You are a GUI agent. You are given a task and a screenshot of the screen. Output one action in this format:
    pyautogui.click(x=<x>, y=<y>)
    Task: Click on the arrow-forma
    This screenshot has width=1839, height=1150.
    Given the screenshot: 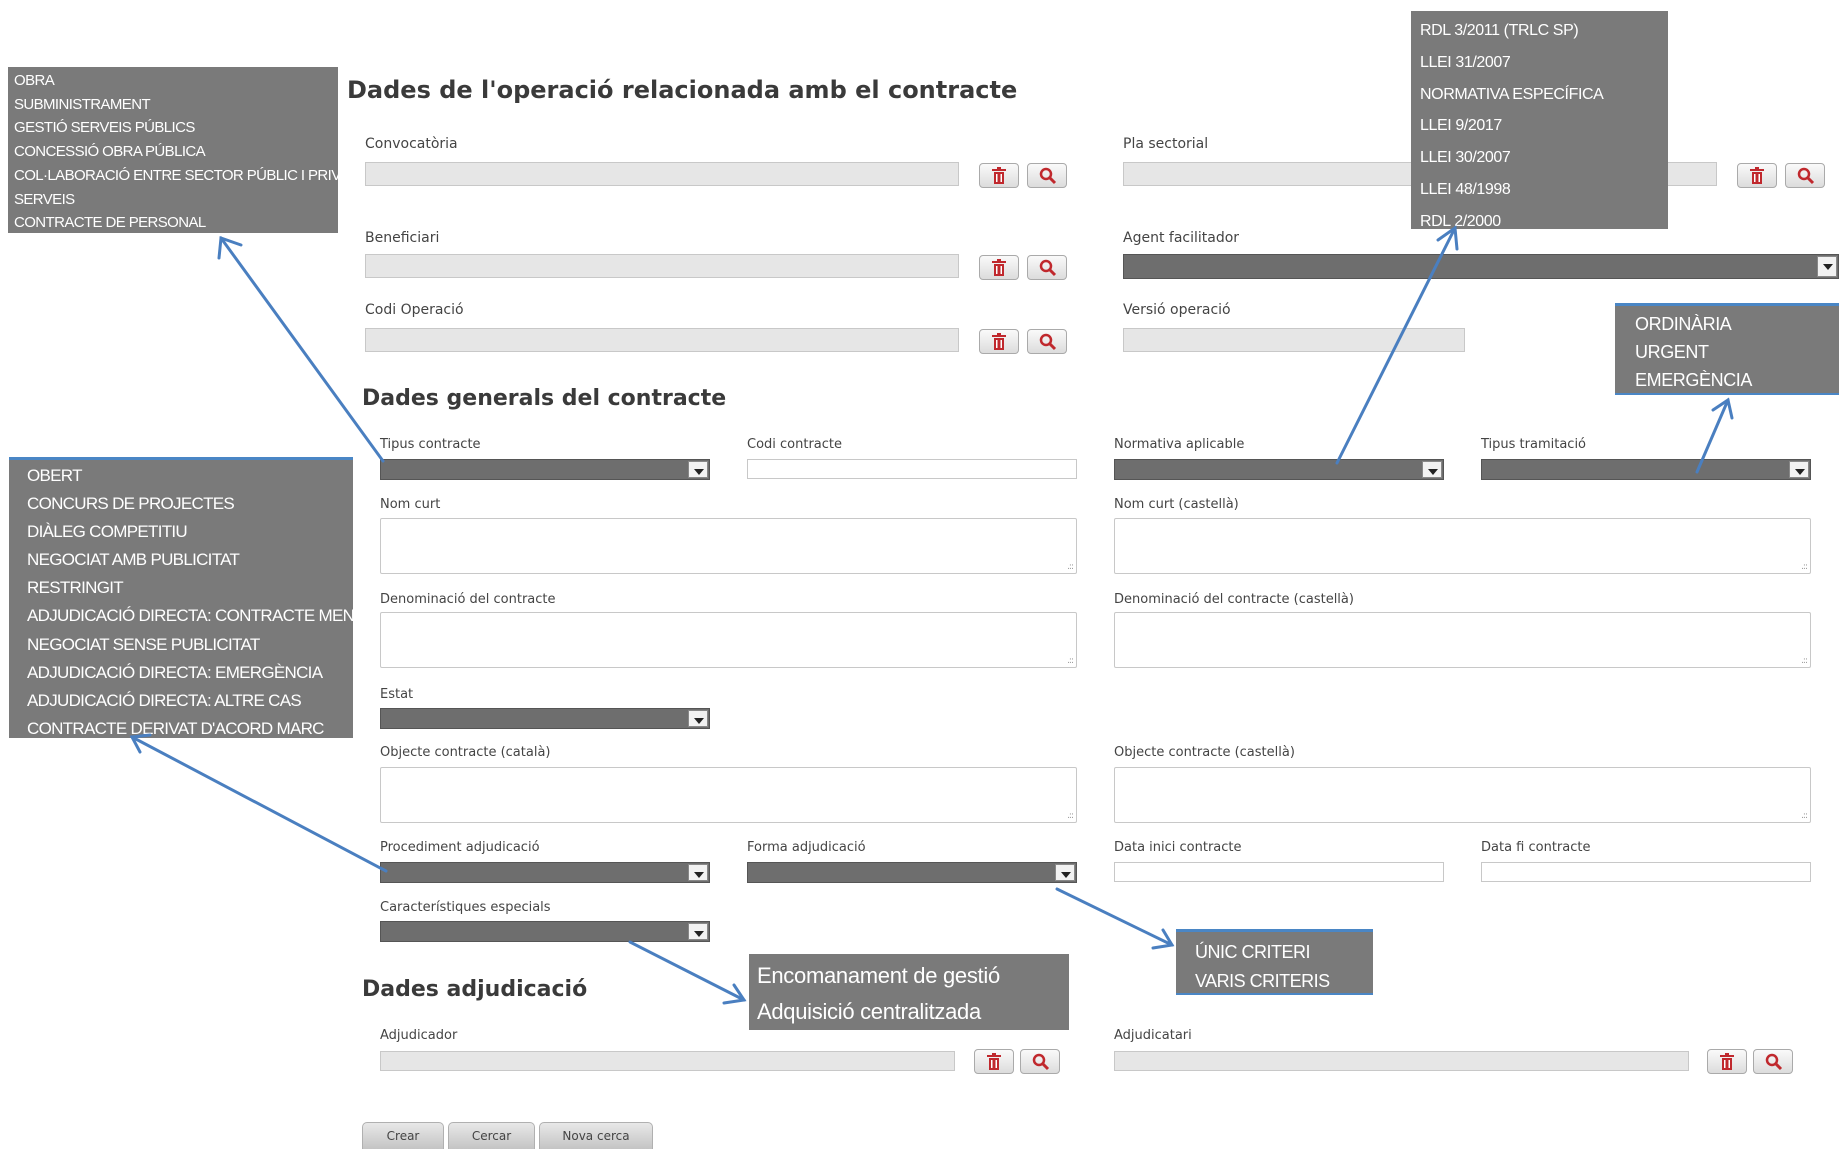 What is the action you would take?
    pyautogui.click(x=1114, y=917)
    